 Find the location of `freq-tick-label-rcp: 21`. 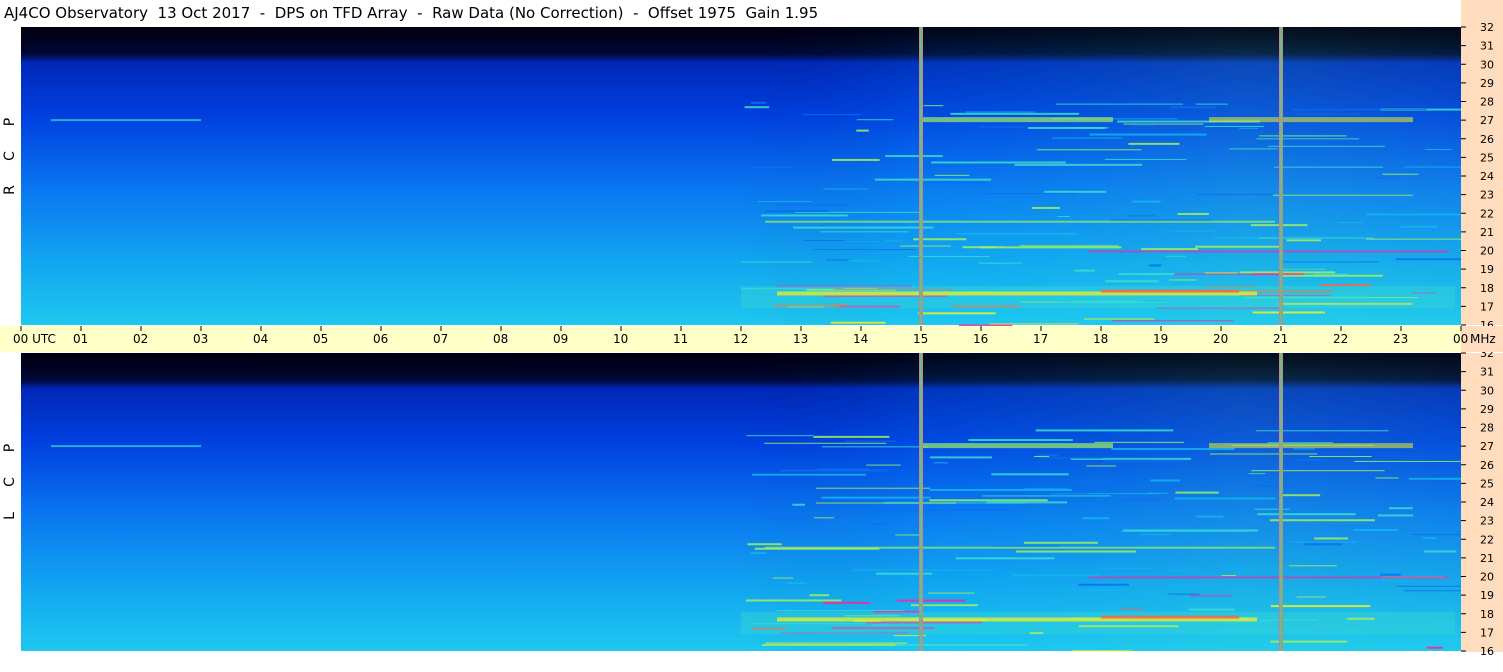

freq-tick-label-rcp: 21 is located at coordinates (1487, 232).